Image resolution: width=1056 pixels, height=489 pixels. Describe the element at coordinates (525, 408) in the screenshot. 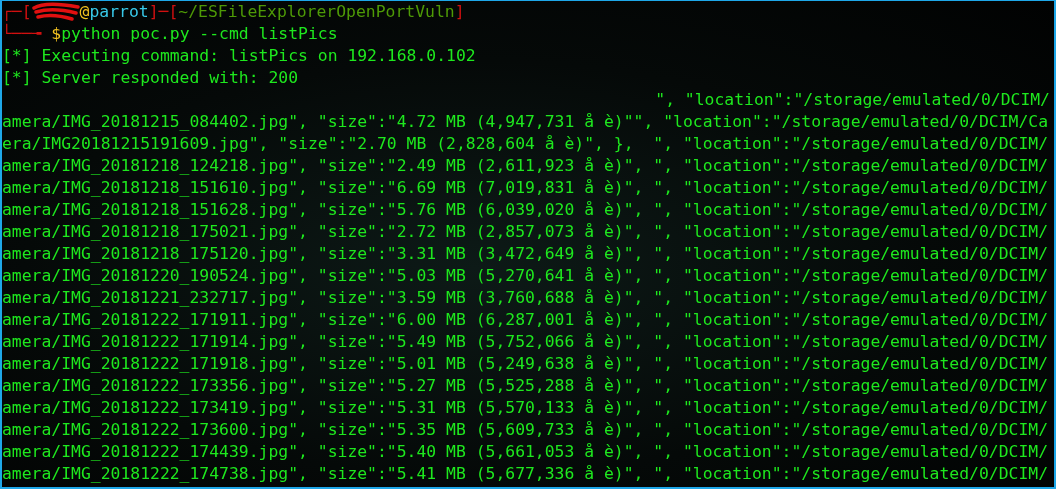

I see `output-line: amera/IMG_20181222_173419.jpg", "size":"5.31 MB (5,570,133 å è)", ", "location":"/storage/emulated/0/DCIM/` at that location.